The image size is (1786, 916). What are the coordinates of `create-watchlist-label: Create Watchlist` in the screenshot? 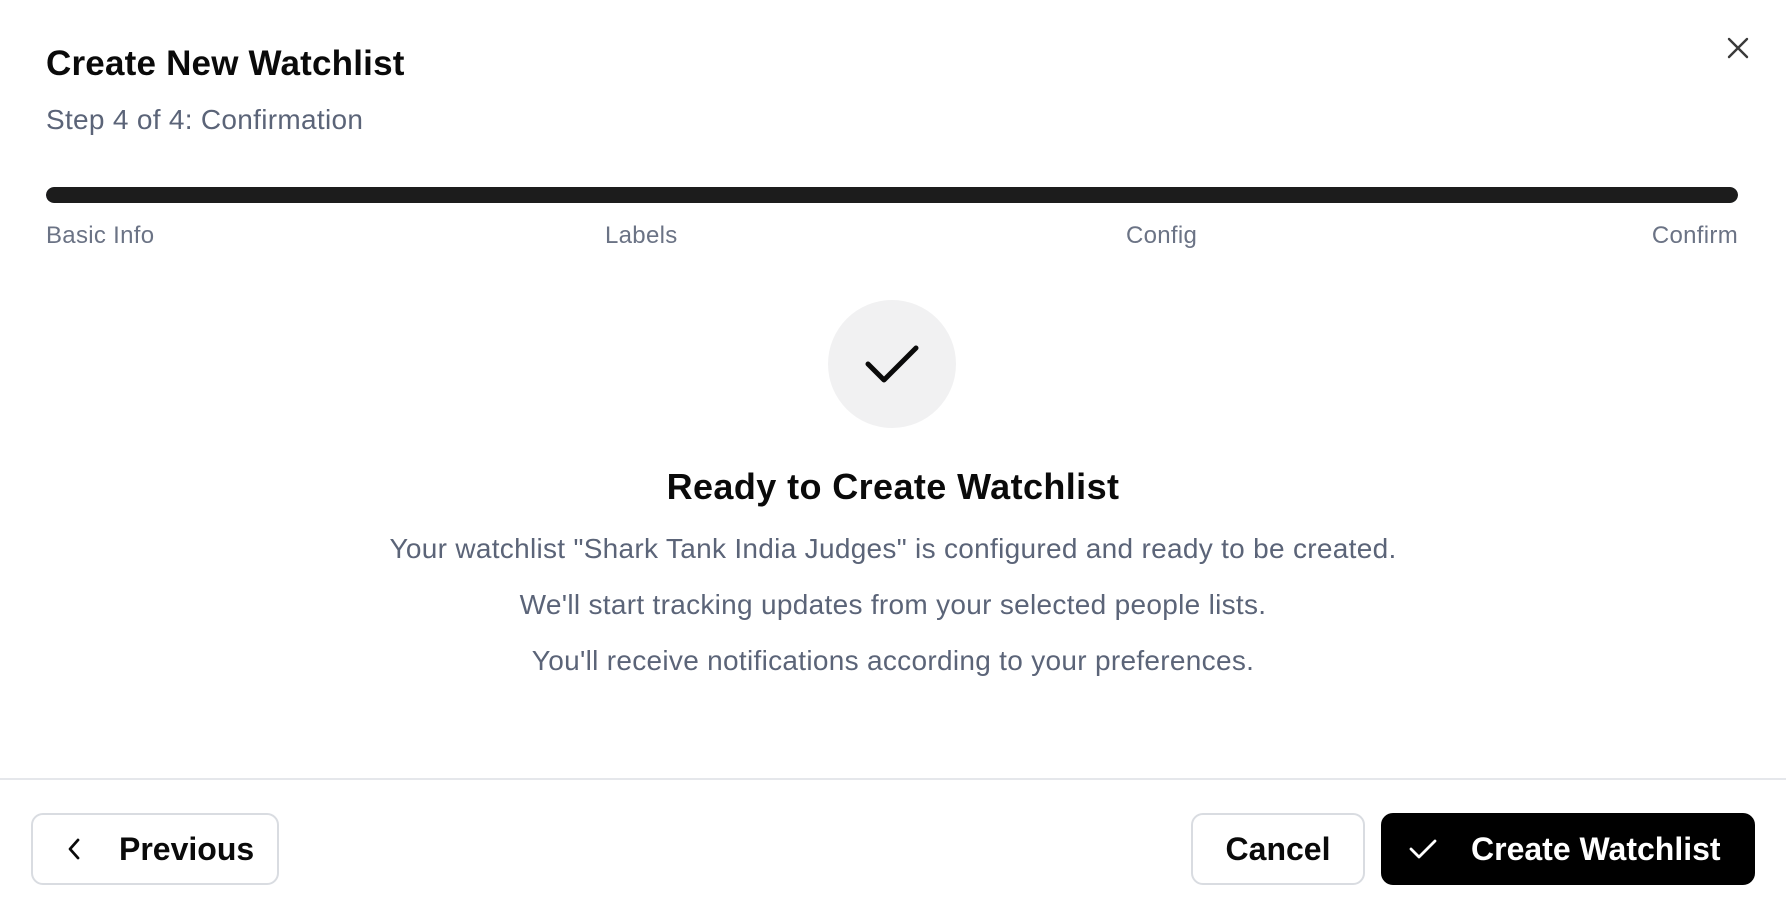 It's located at (1596, 848).